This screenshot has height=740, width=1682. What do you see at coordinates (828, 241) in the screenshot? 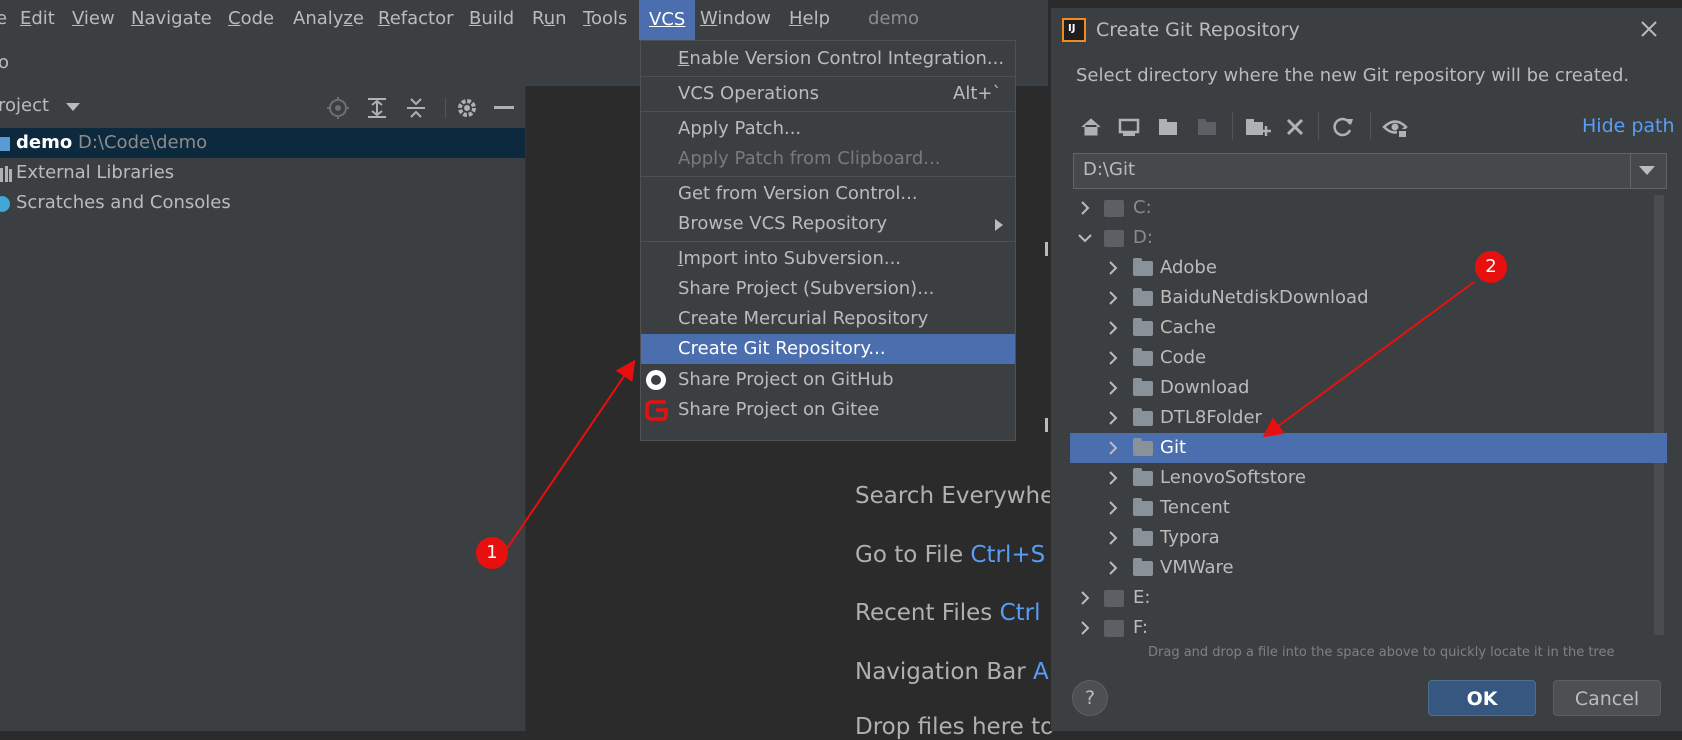
I see `menu-separator` at bounding box center [828, 241].